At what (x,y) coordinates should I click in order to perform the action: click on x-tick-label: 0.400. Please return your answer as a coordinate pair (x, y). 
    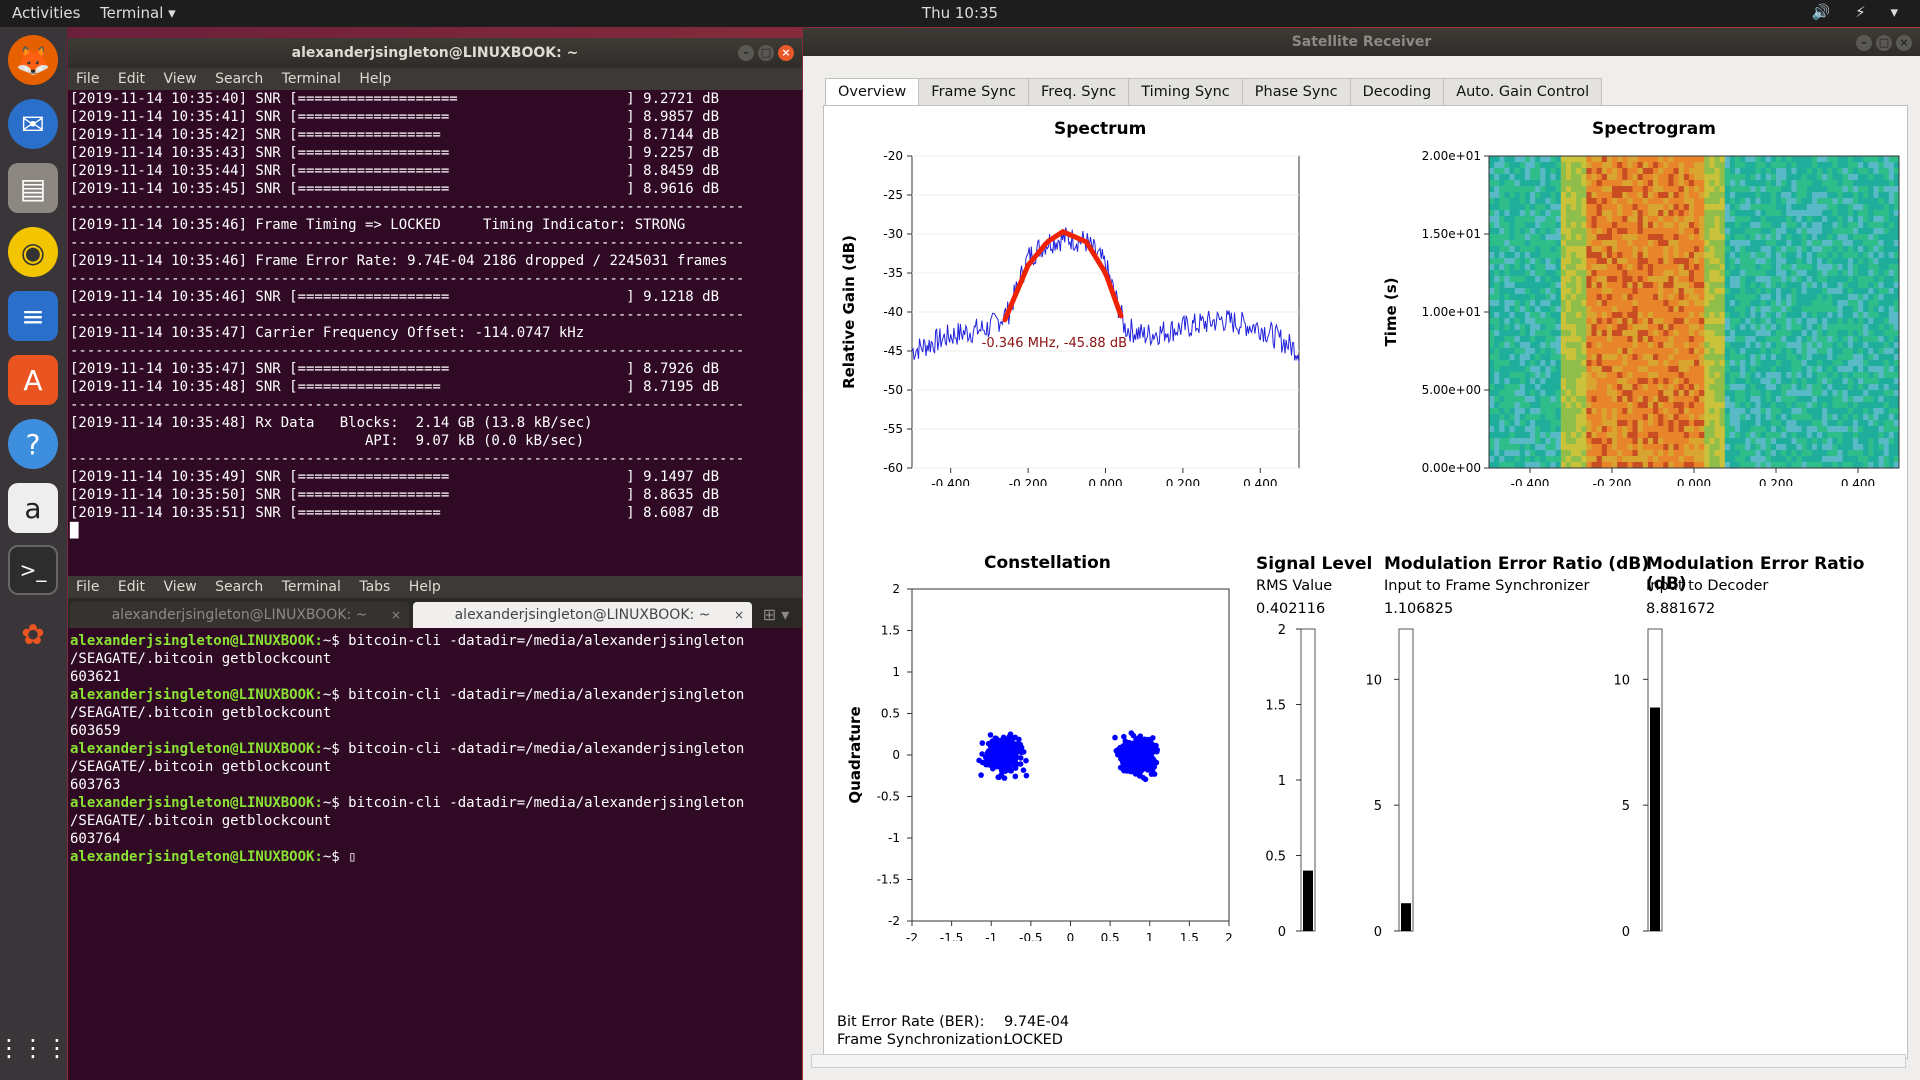
    Looking at the image, I should click on (1858, 481).